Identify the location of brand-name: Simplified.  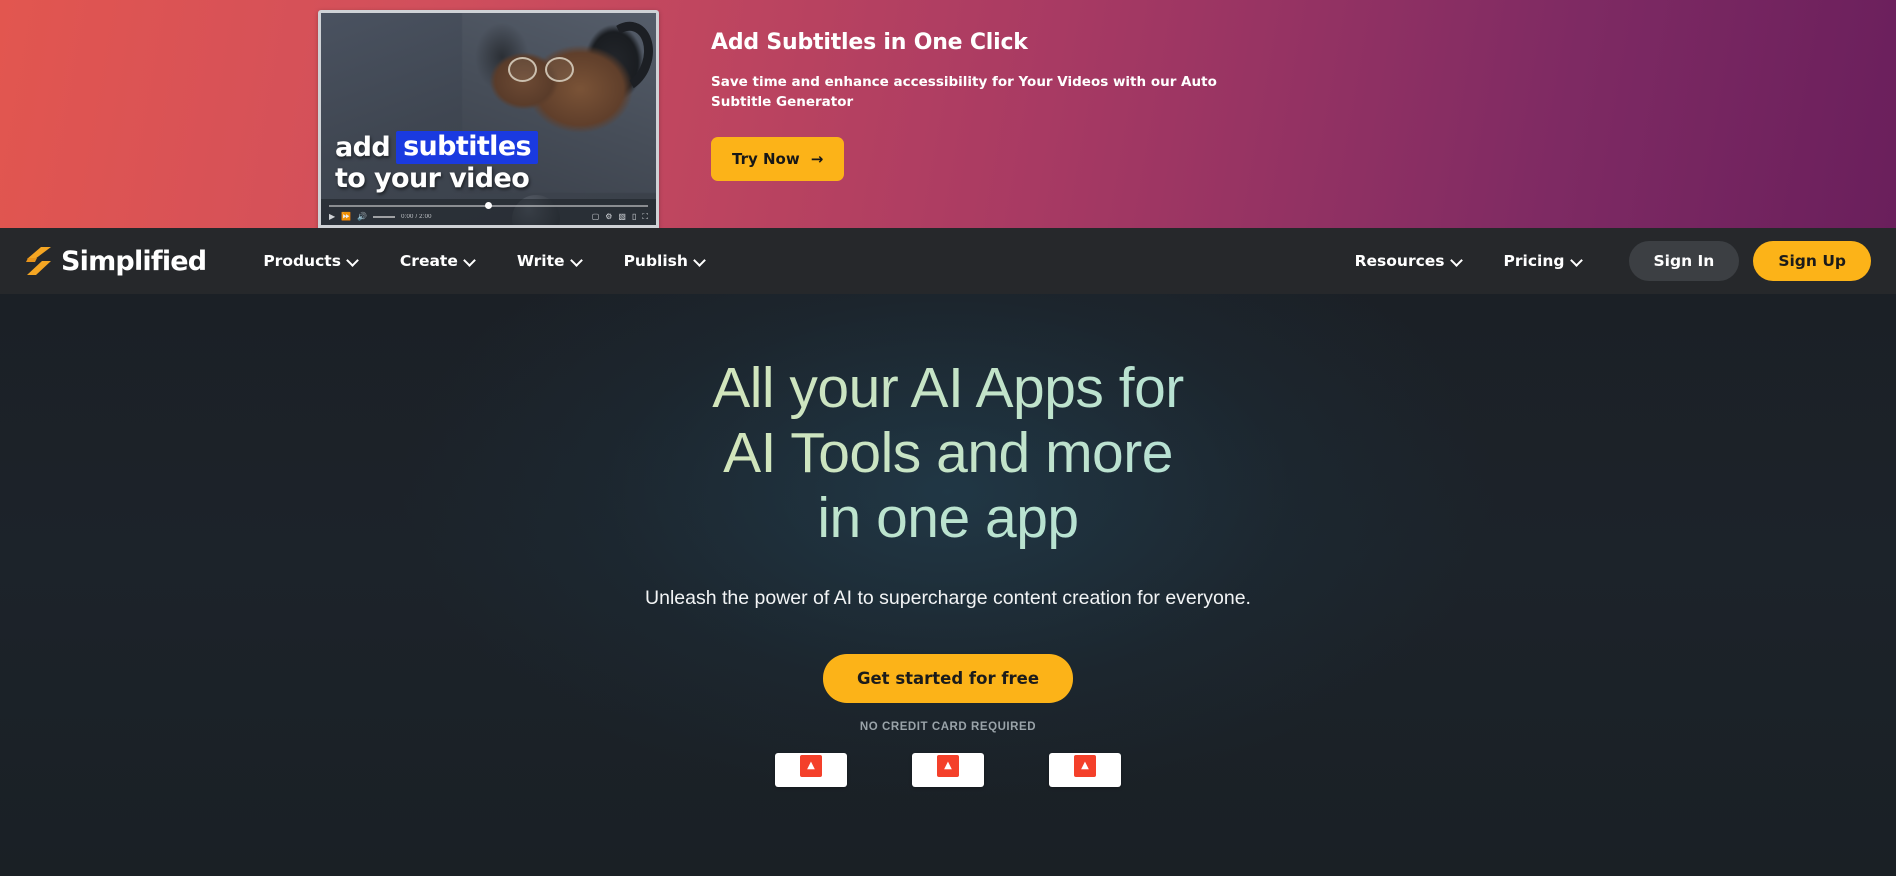
(134, 261).